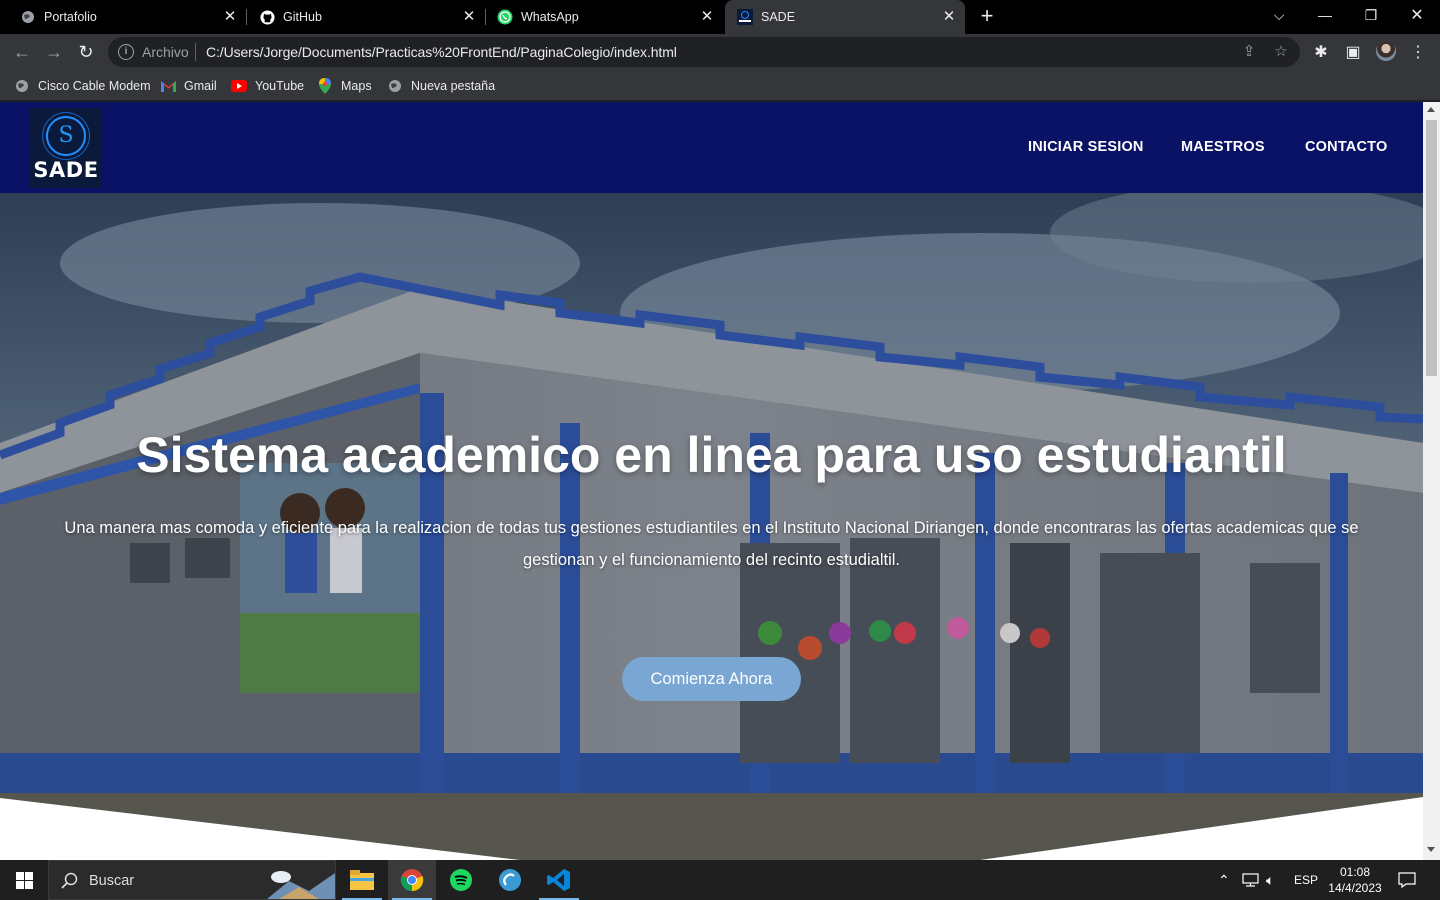 The width and height of the screenshot is (1440, 900). Describe the element at coordinates (1353, 52) in the screenshot. I see `side-panel-icon: ▣` at that location.